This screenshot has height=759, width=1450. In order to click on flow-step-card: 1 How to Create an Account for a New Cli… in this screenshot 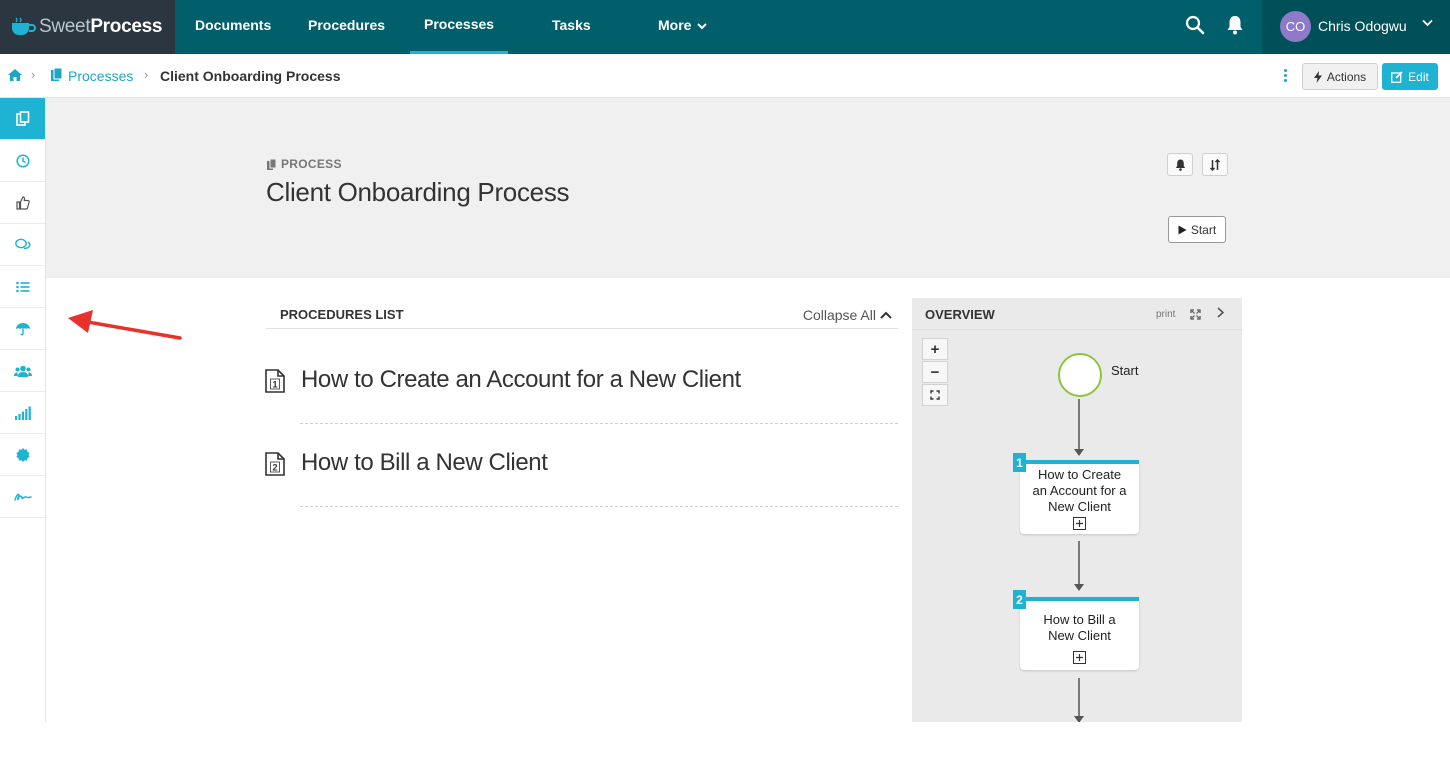, I will do `click(1076, 493)`.